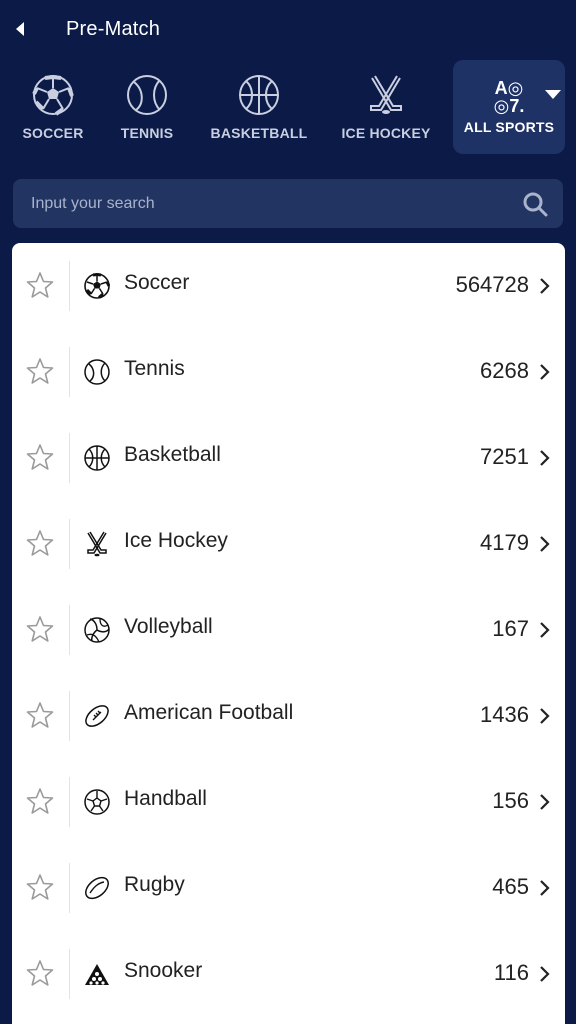 The image size is (576, 1024). Describe the element at coordinates (165, 798) in the screenshot. I see `sport-name: Handball` at that location.